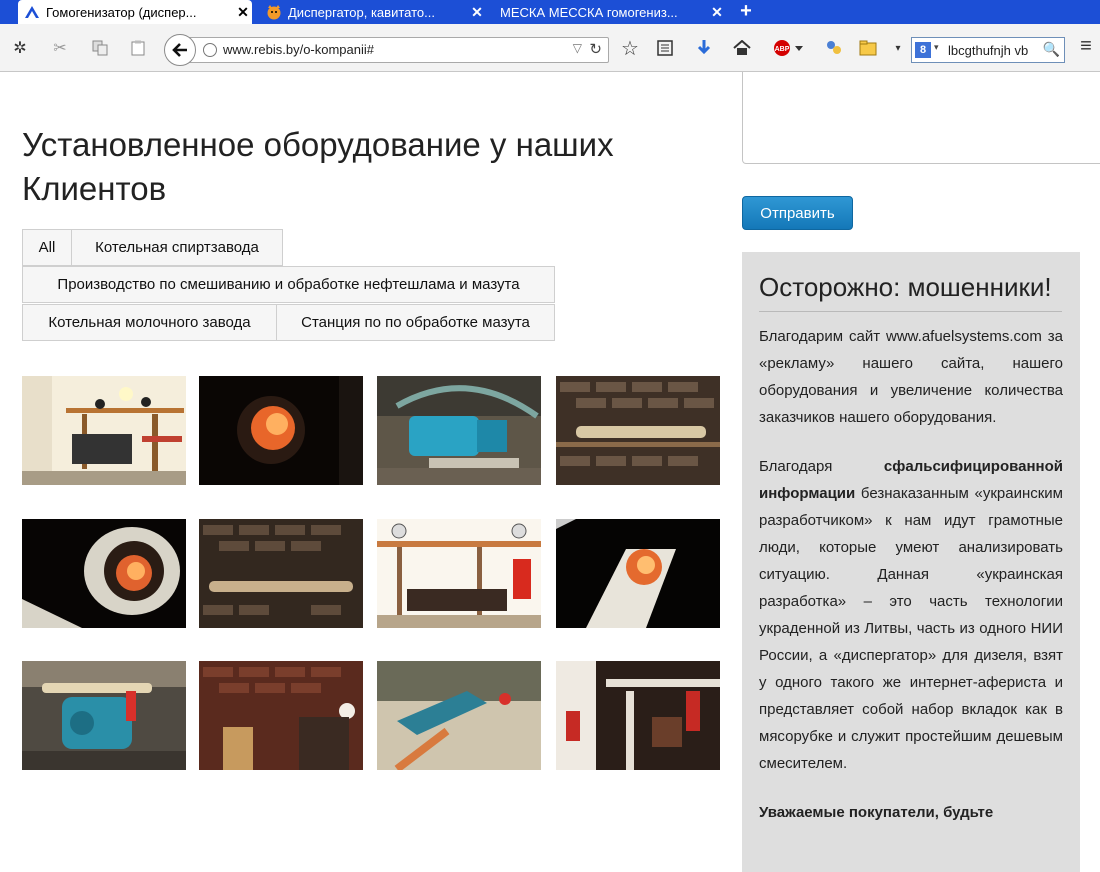 This screenshot has width=1100, height=872. I want to click on folder-icon, so click(868, 48).